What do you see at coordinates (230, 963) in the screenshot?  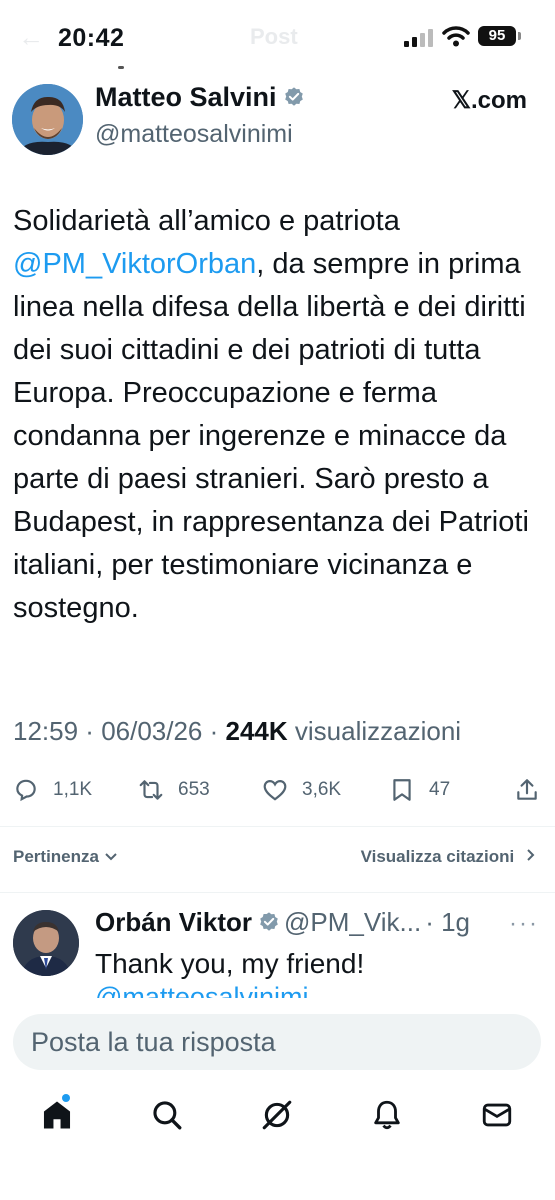 I see `reply-text: Thank you, my friend!` at bounding box center [230, 963].